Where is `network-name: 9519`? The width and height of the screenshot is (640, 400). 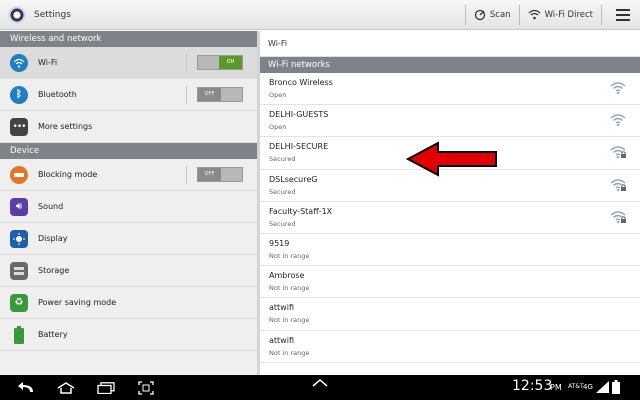 network-name: 9519 is located at coordinates (279, 243).